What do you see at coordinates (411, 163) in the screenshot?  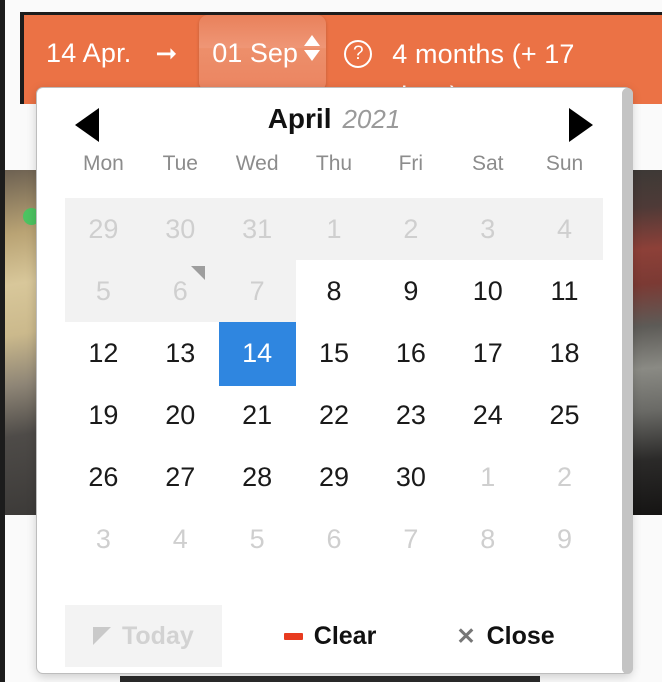 I see `weekday-header: Fri` at bounding box center [411, 163].